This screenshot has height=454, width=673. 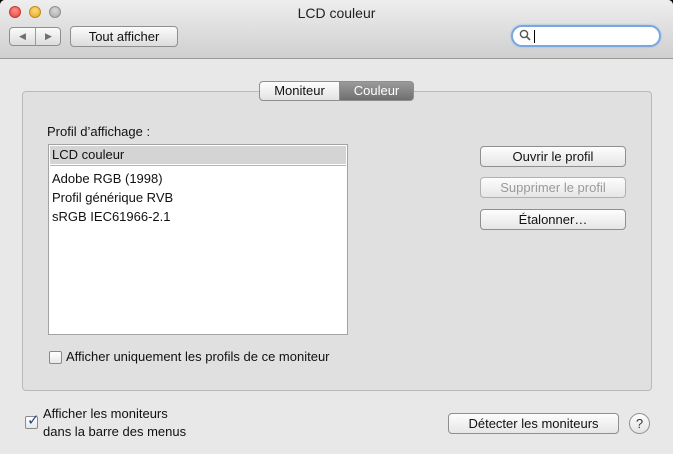 I want to click on back-button: ◀, so click(x=23, y=36).